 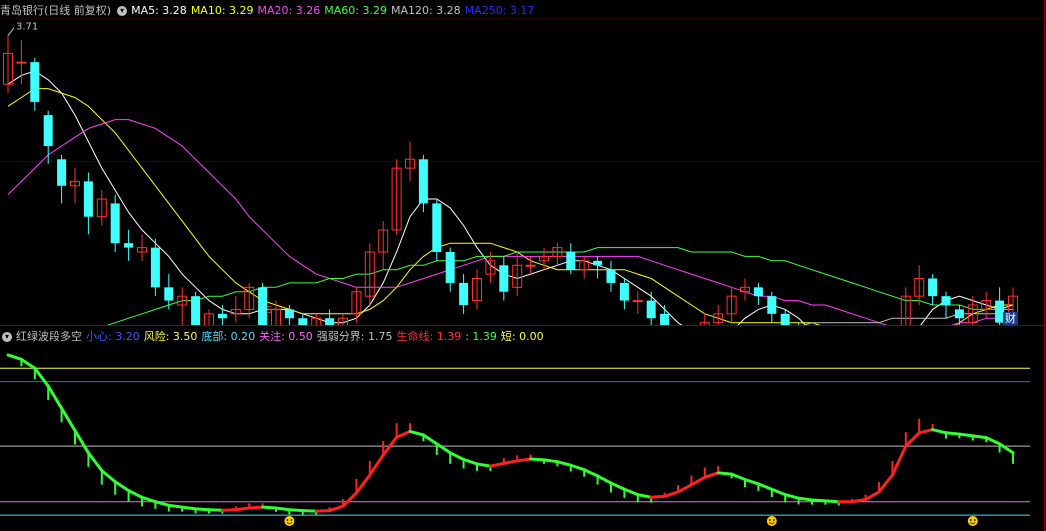 I want to click on finance-badge: 财, so click(x=1010, y=318).